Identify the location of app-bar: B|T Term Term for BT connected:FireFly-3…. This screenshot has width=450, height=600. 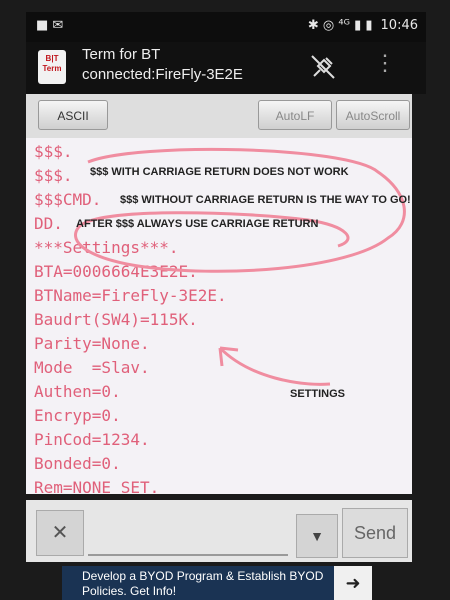
(226, 68).